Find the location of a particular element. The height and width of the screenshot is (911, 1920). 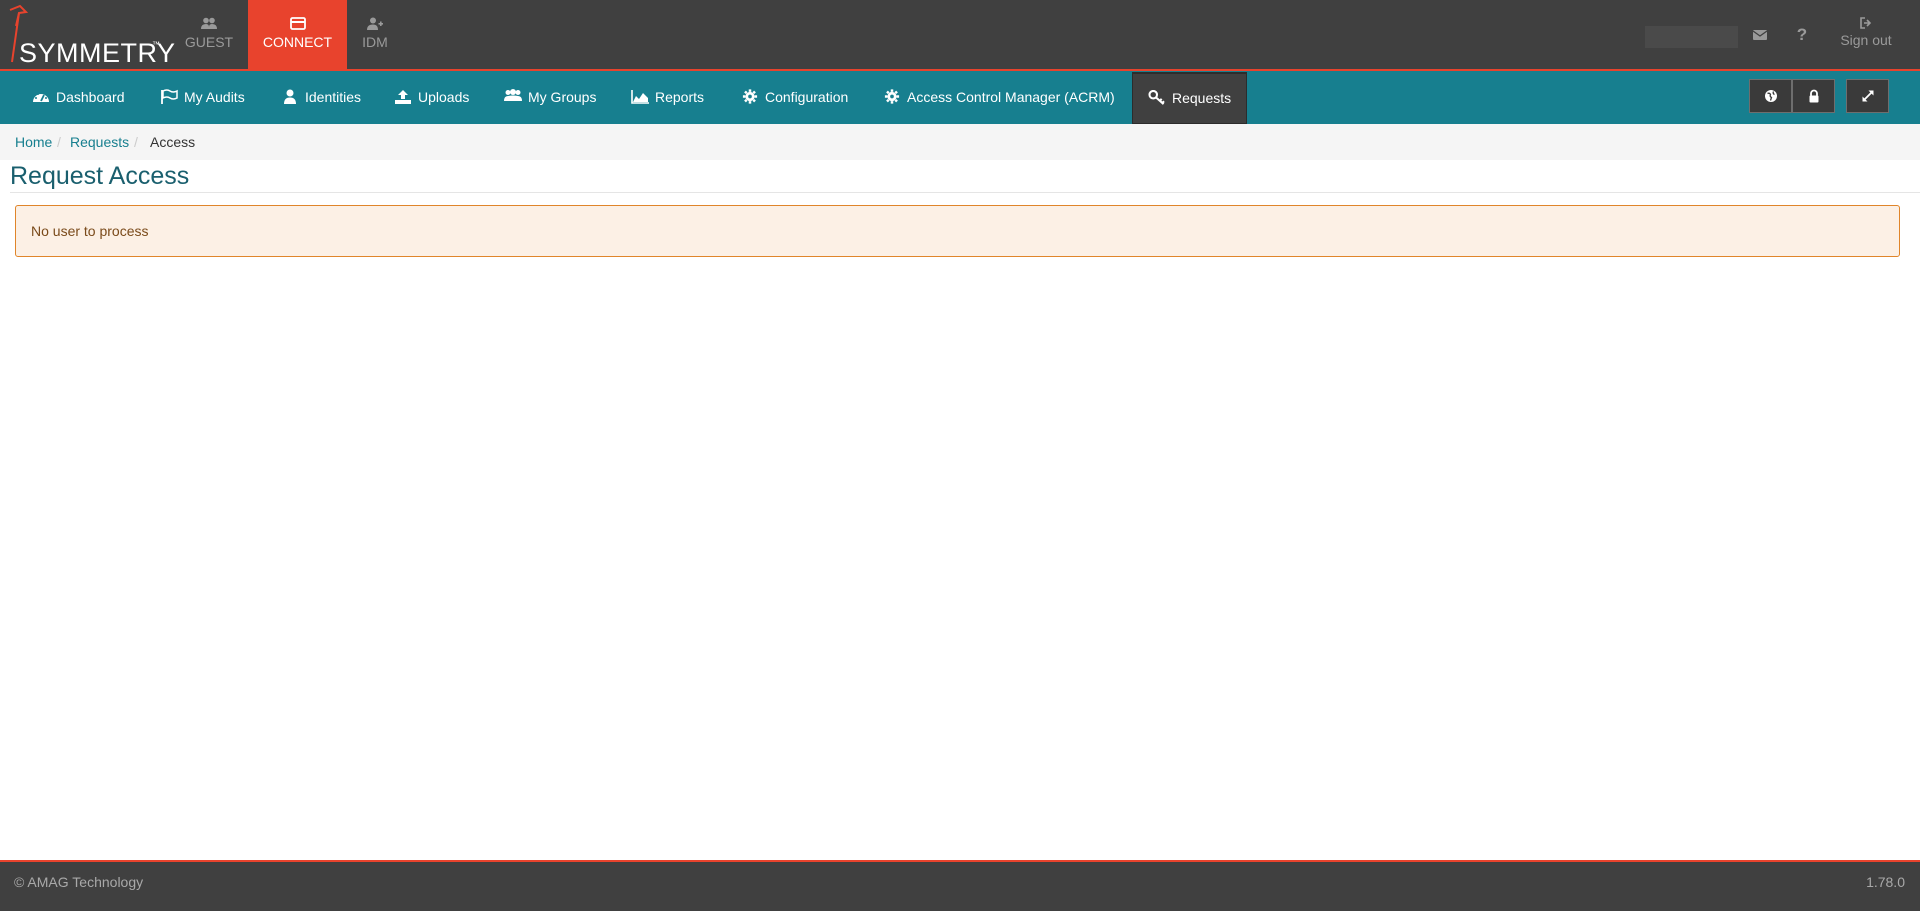

nav-item-reports: Reports is located at coordinates (667, 97).